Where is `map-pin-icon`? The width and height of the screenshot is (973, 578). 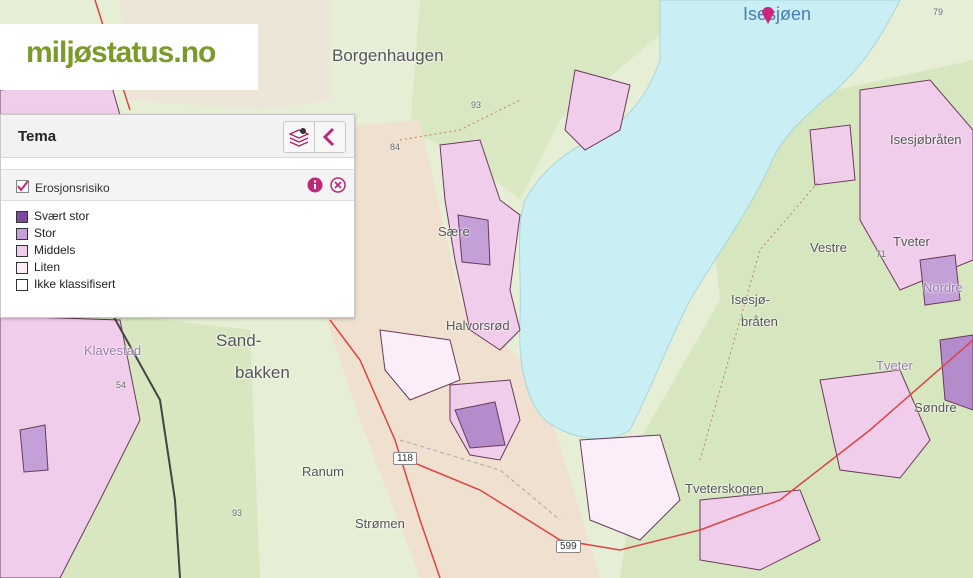
map-pin-icon is located at coordinates (768, 14).